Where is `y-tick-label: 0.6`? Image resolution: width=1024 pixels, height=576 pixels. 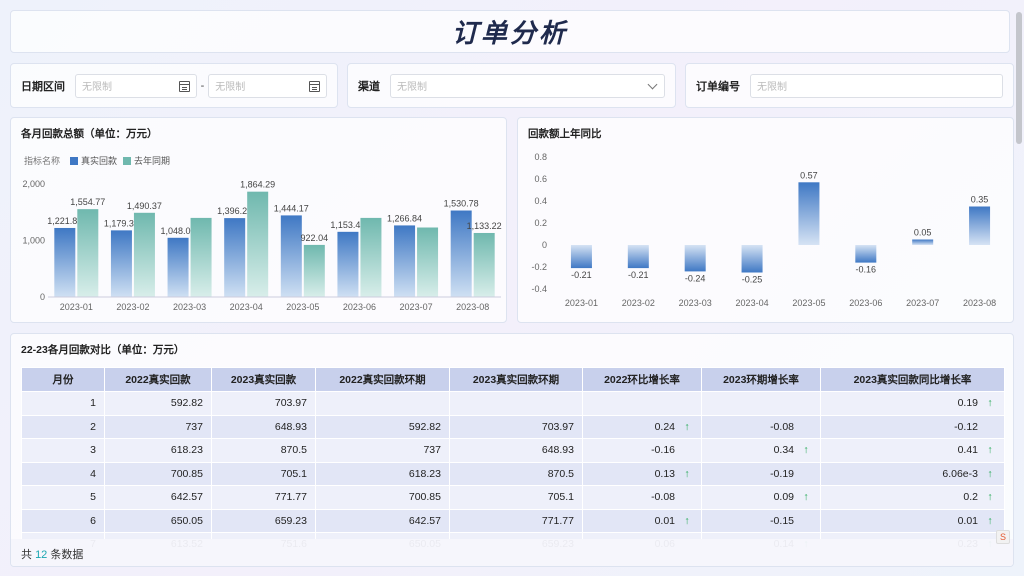 y-tick-label: 0.6 is located at coordinates (540, 179).